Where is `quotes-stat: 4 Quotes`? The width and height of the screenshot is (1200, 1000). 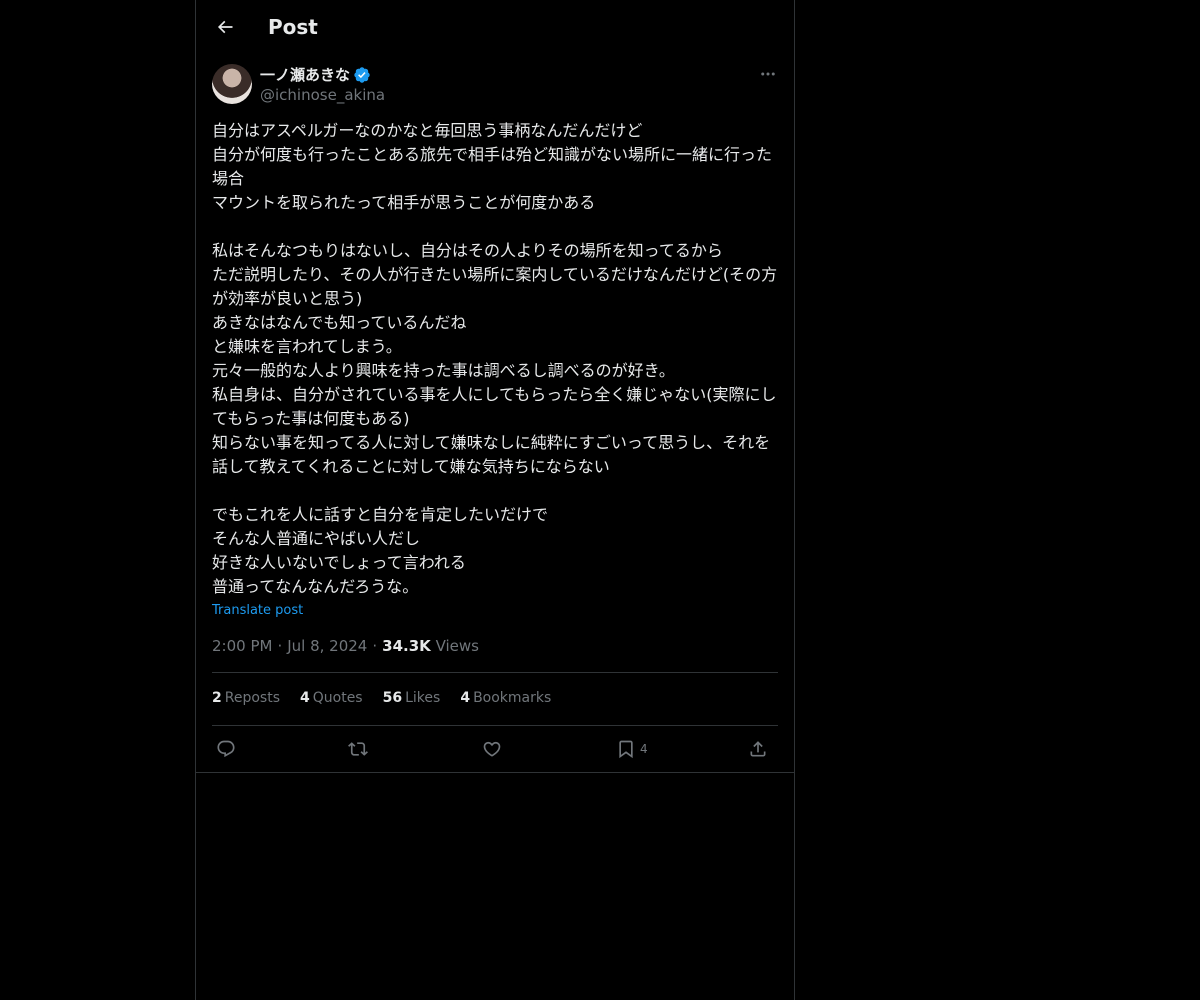 quotes-stat: 4 Quotes is located at coordinates (331, 698).